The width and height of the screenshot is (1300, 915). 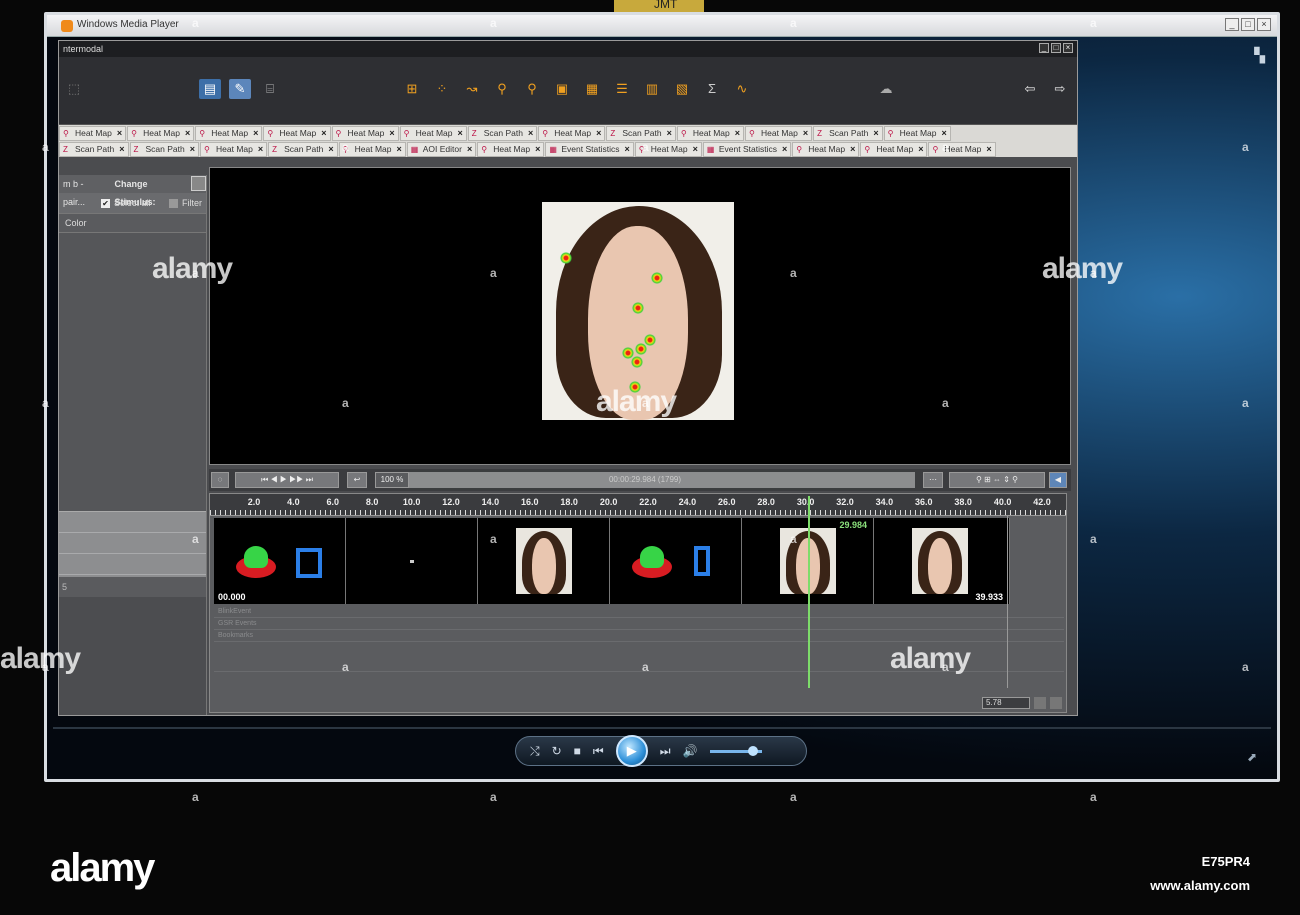 What do you see at coordinates (631, 751) in the screenshot?
I see `play-button: ▶` at bounding box center [631, 751].